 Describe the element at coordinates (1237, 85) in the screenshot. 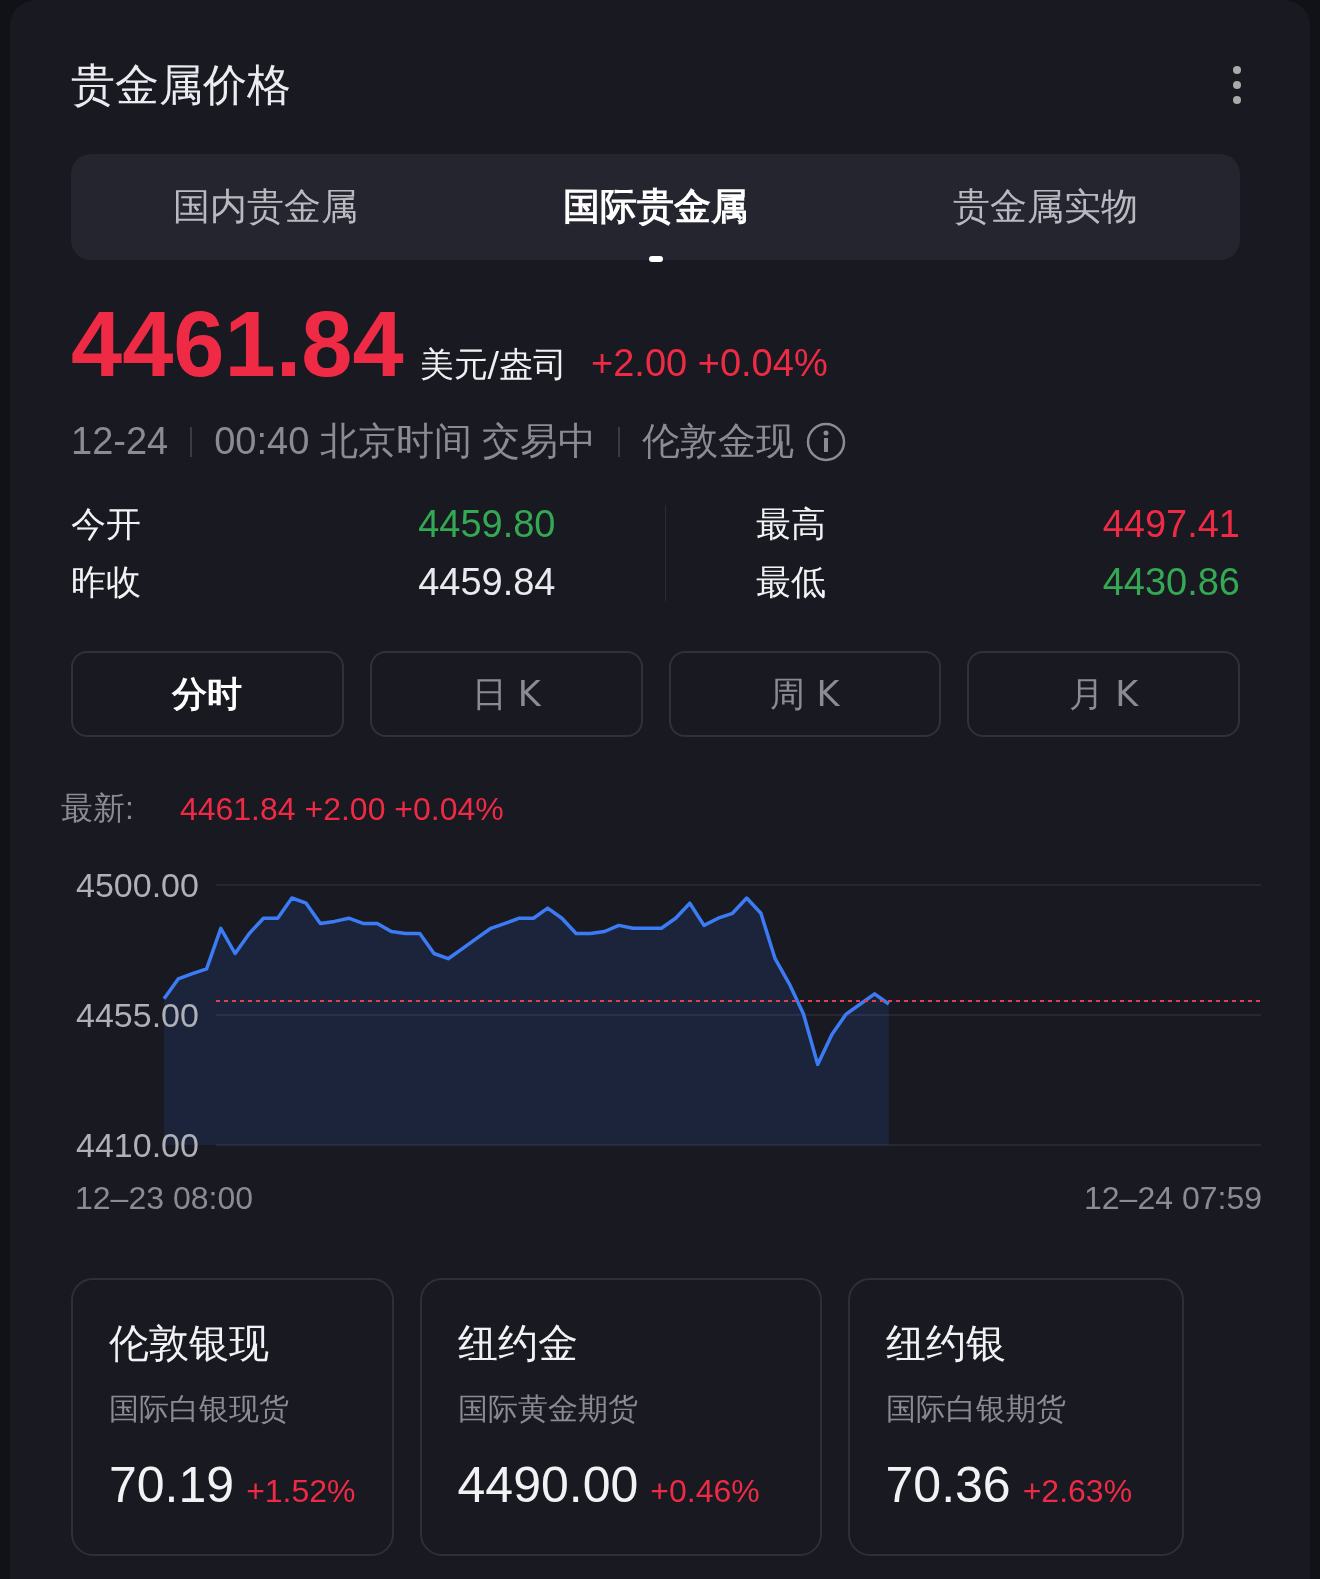

I see `more-icon` at that location.